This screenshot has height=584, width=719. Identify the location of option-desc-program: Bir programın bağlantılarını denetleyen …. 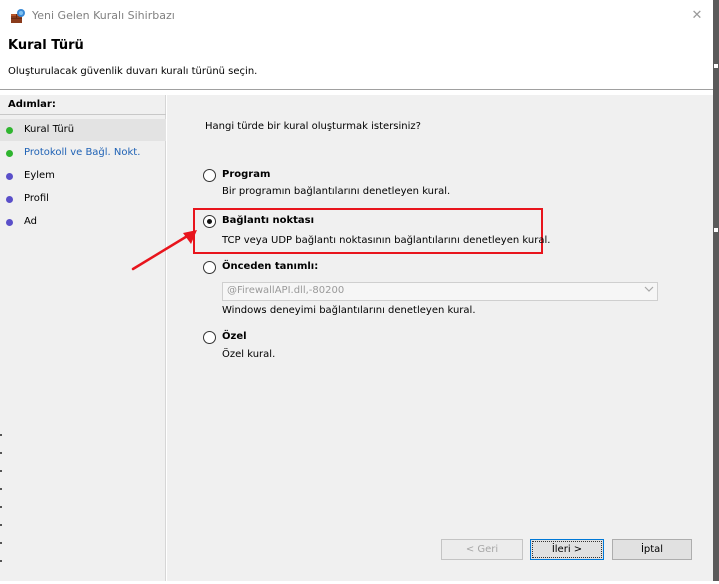
(336, 191).